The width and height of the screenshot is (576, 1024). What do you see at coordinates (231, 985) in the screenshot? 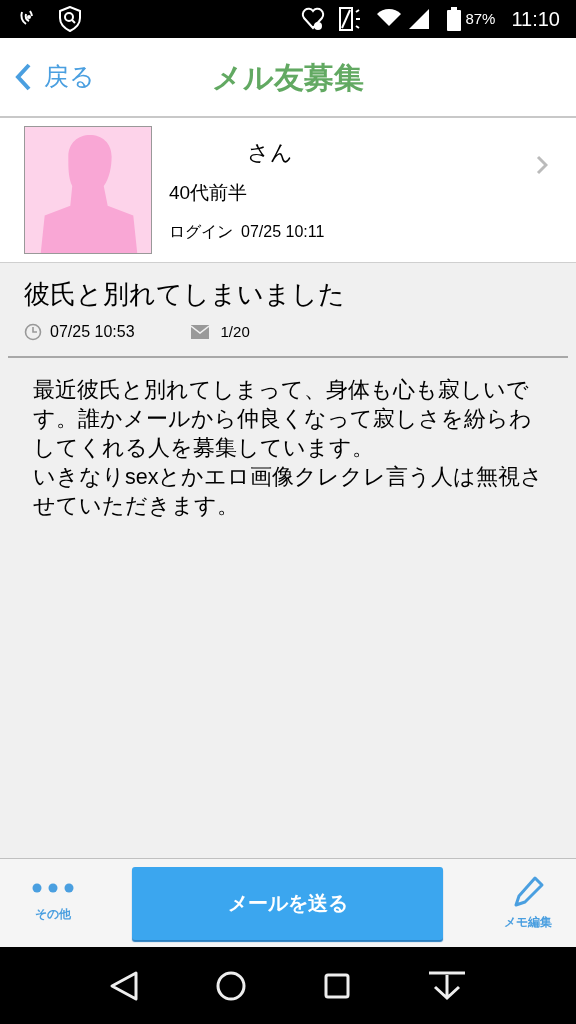
I see `home-nav-icon` at bounding box center [231, 985].